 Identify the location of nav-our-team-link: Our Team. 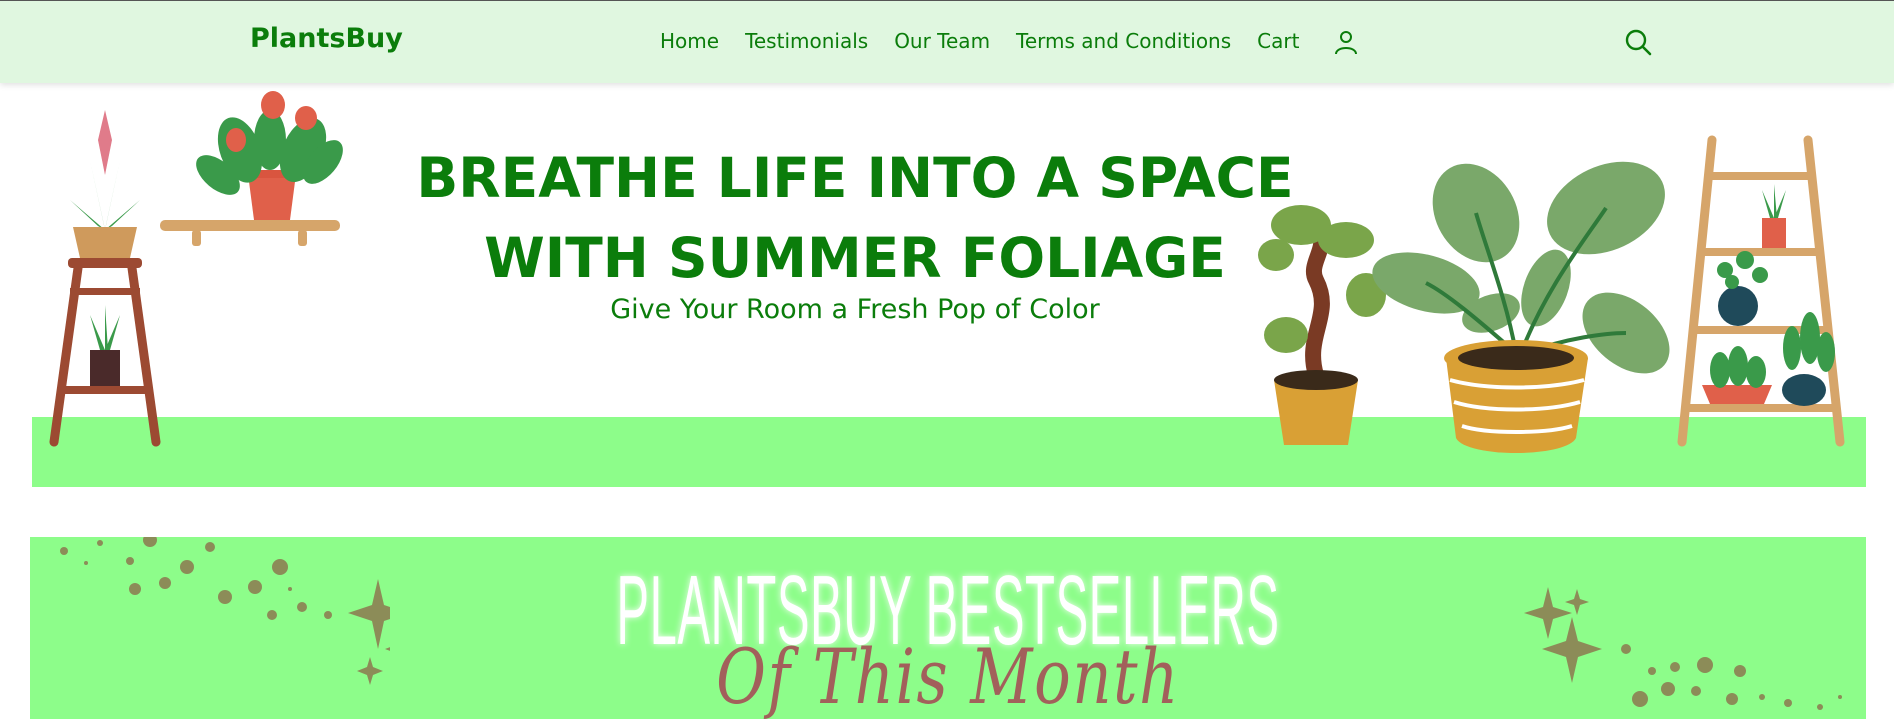
(942, 41).